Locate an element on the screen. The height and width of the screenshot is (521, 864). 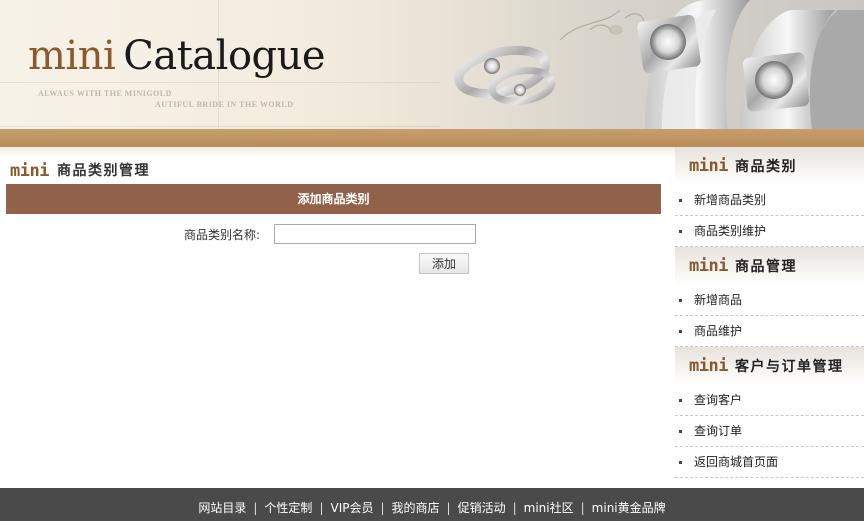
sidebar-section-title: 商品类别 is located at coordinates (765, 167).